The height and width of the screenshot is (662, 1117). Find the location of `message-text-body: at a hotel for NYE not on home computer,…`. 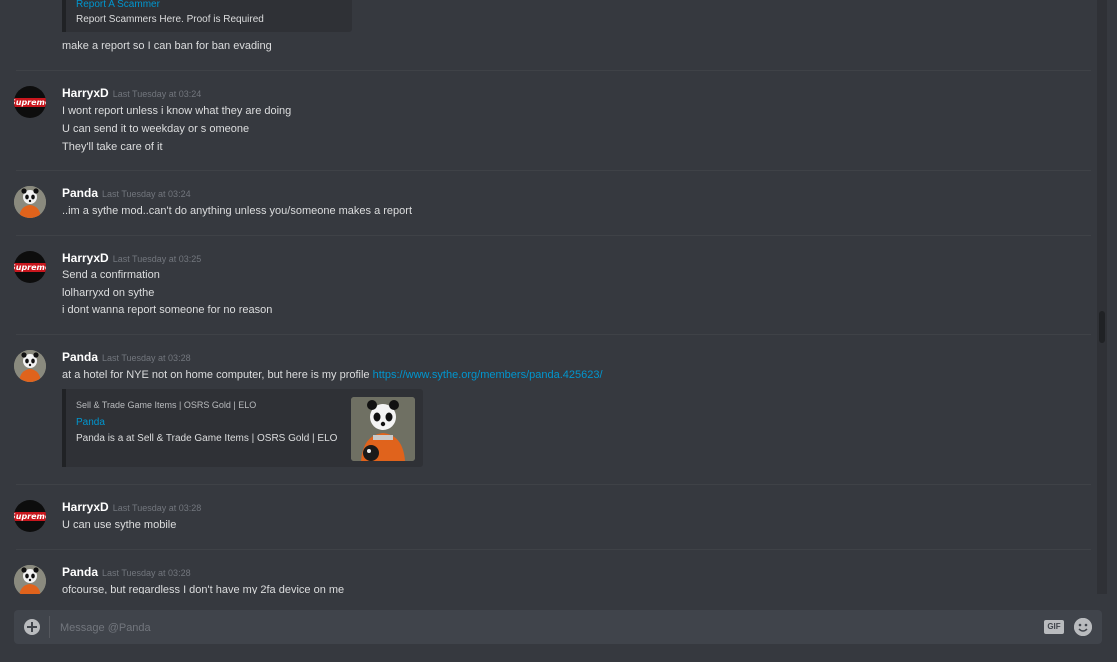

message-text-body: at a hotel for NYE not on home computer,… is located at coordinates (216, 375).